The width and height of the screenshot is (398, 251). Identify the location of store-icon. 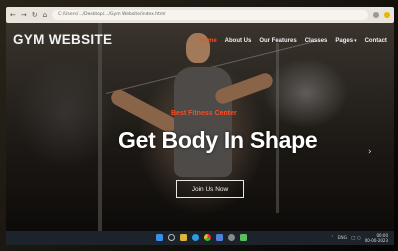
(219, 237).